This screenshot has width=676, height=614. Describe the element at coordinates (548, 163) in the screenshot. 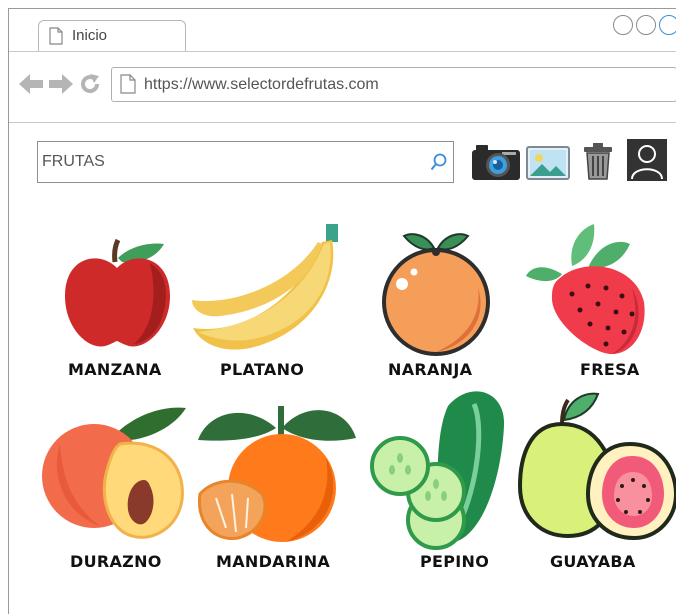

I see `image-icon` at that location.